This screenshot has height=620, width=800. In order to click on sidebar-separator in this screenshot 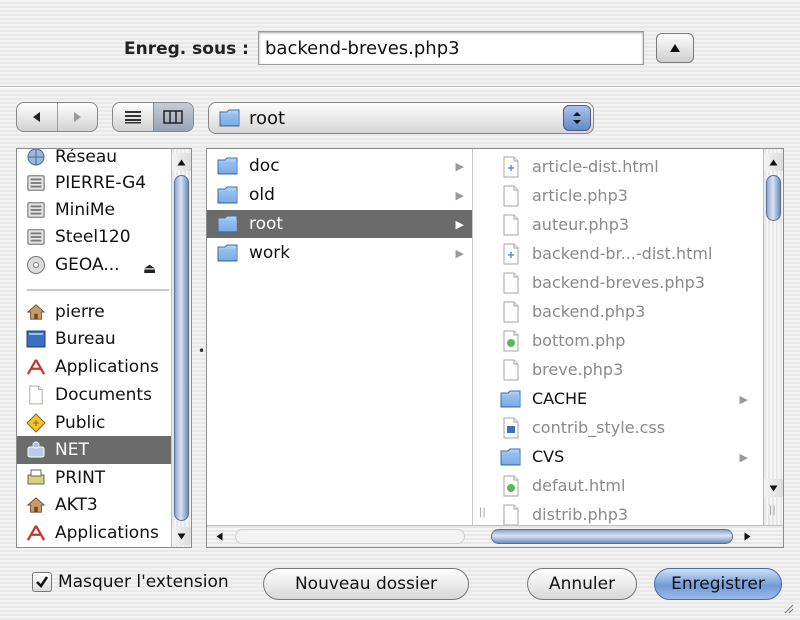, I will do `click(98, 290)`.